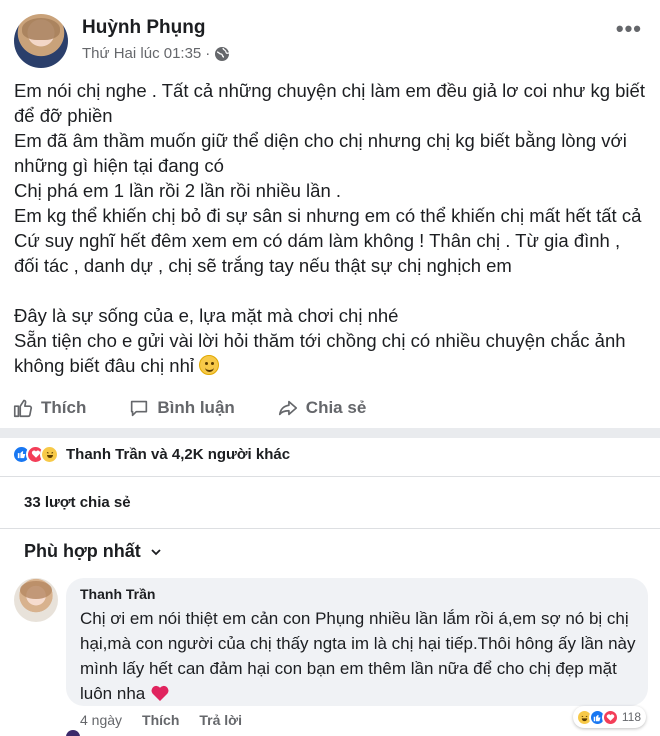 The width and height of the screenshot is (660, 736). I want to click on comment-sort-dropdown: Phù hợp nhất, so click(93, 551).